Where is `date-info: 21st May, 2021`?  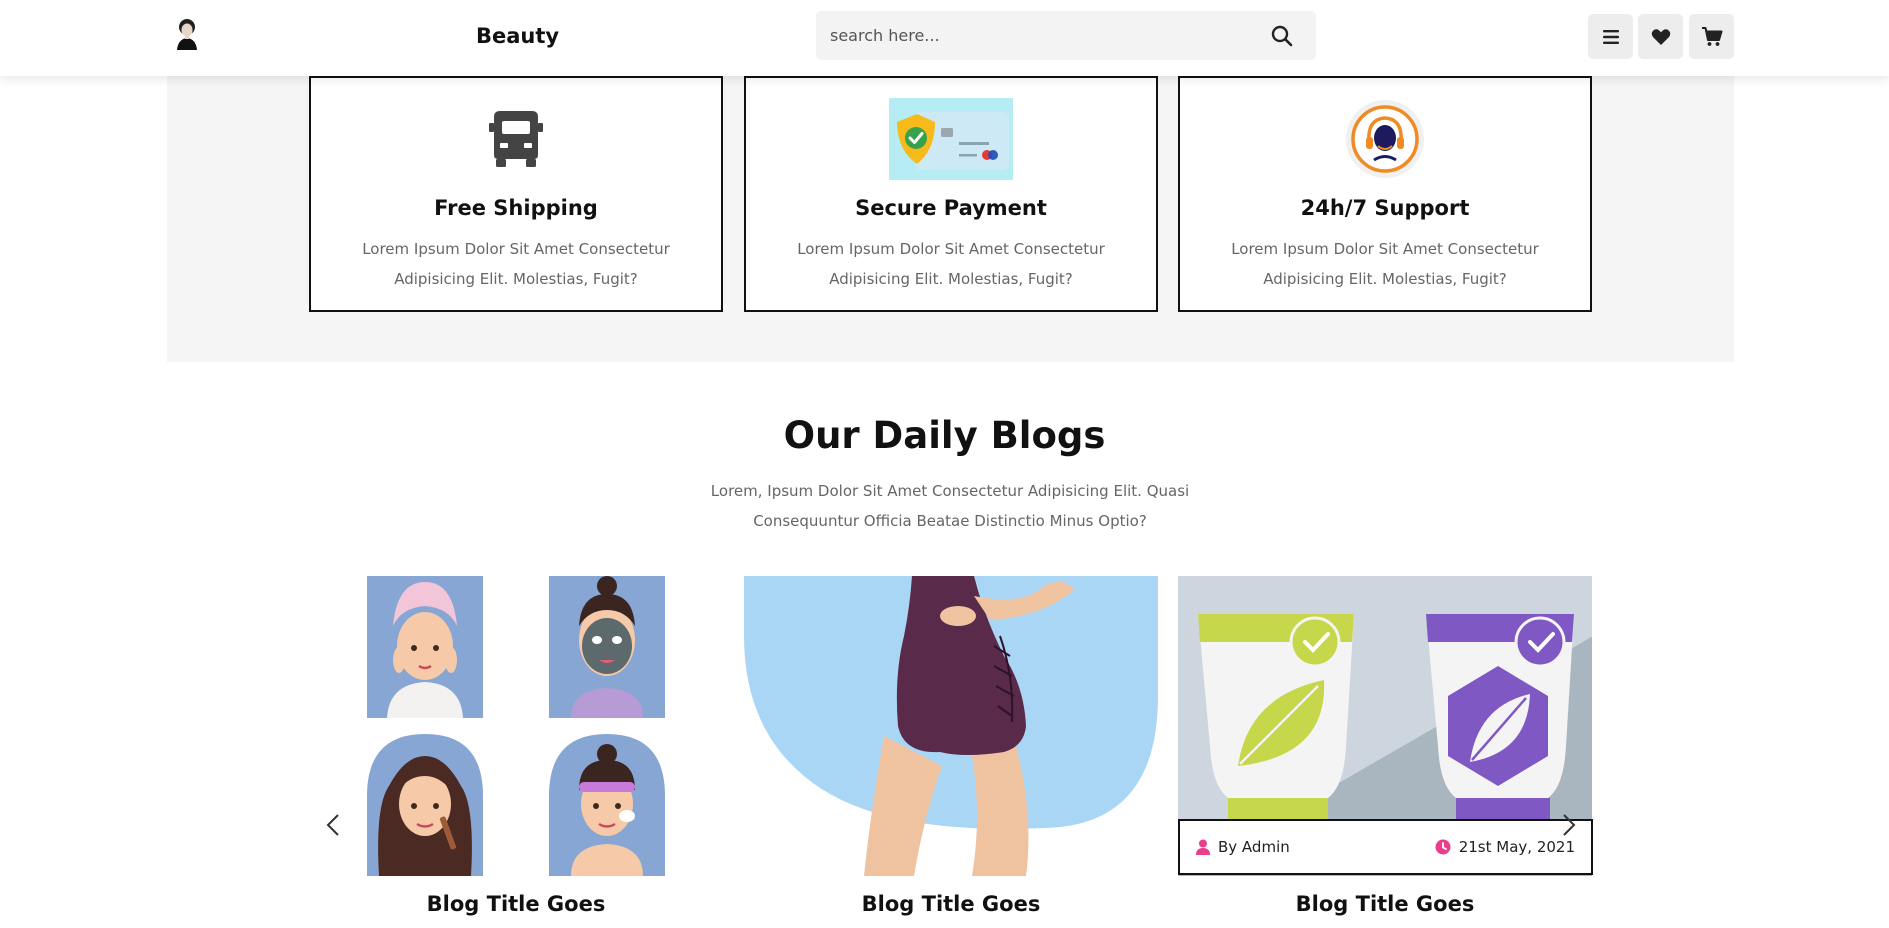
date-info: 21st May, 2021 is located at coordinates (1505, 847).